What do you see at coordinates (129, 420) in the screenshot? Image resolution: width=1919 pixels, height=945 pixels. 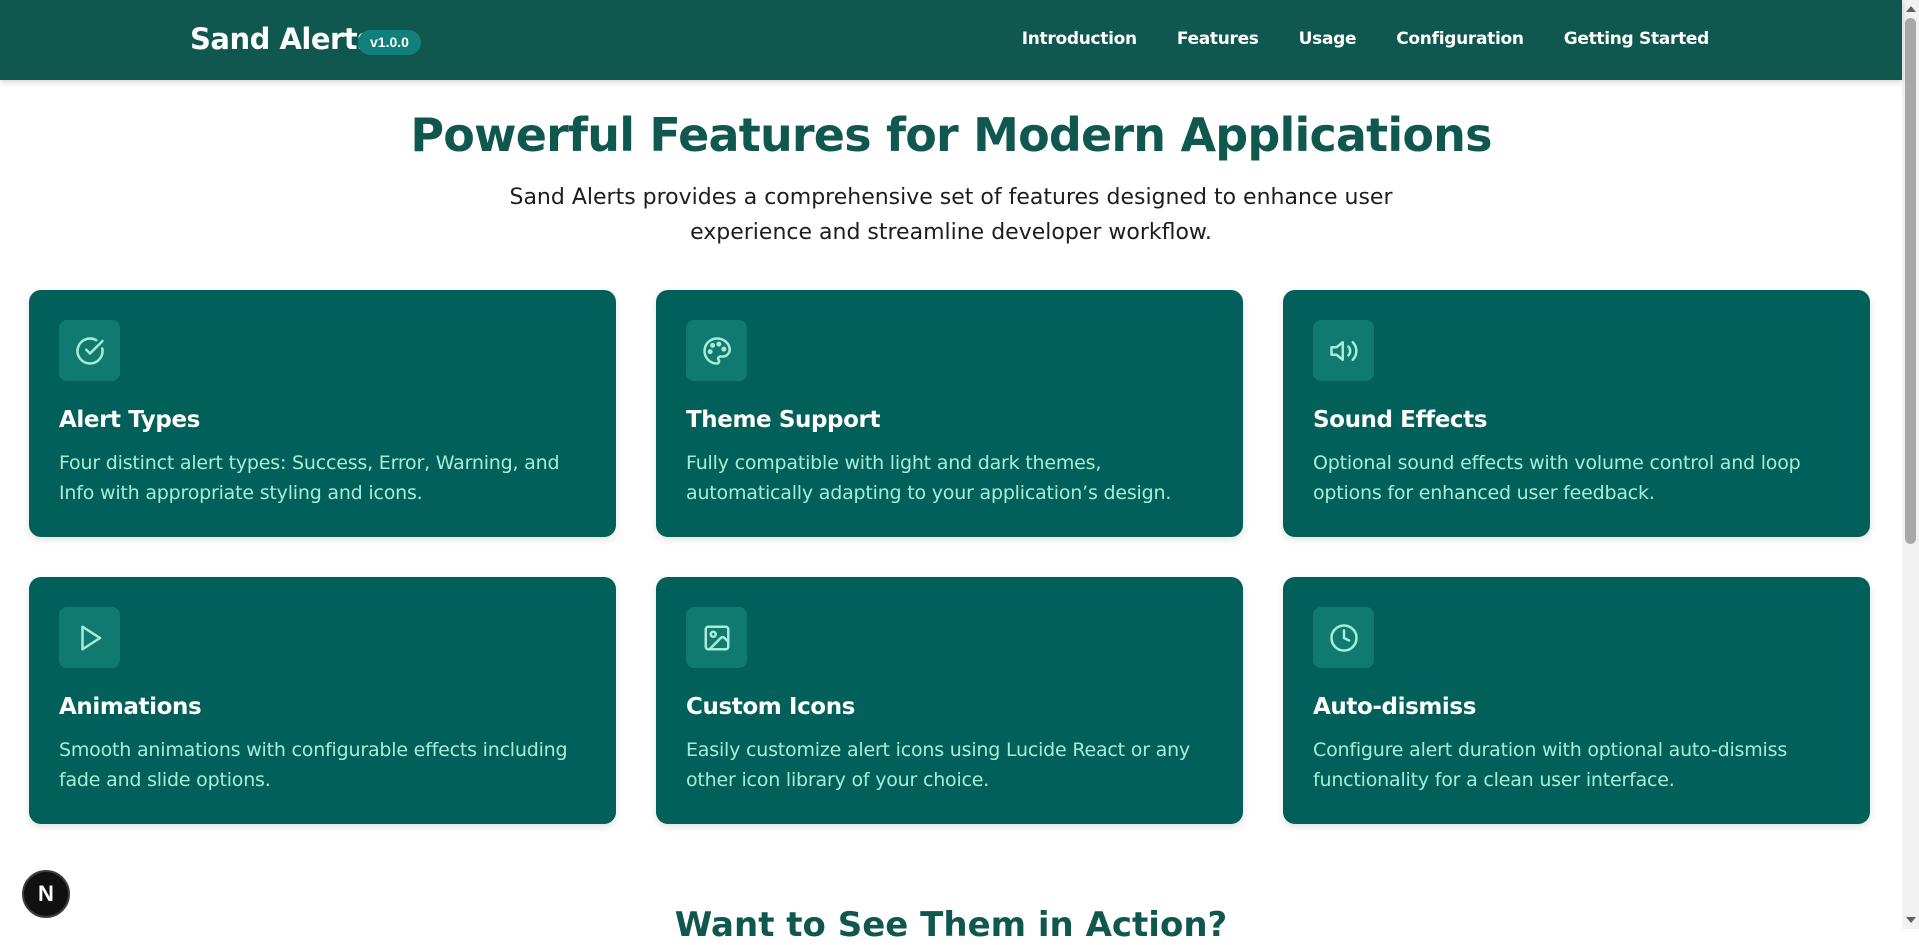 I see `feature-title: Alert Types` at bounding box center [129, 420].